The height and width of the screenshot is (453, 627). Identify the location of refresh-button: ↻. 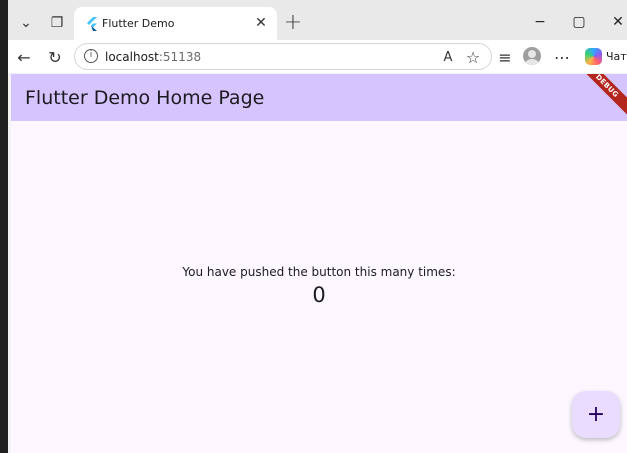
(55, 57).